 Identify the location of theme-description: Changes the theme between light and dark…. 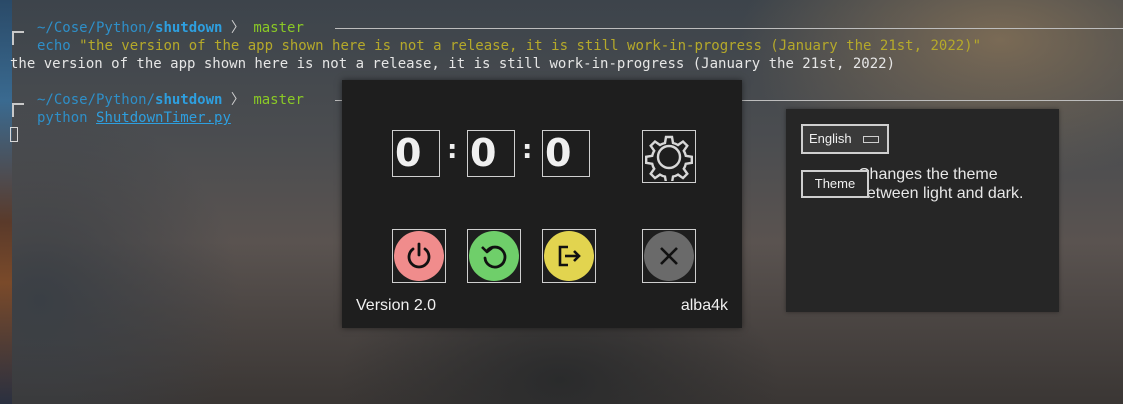
(941, 184).